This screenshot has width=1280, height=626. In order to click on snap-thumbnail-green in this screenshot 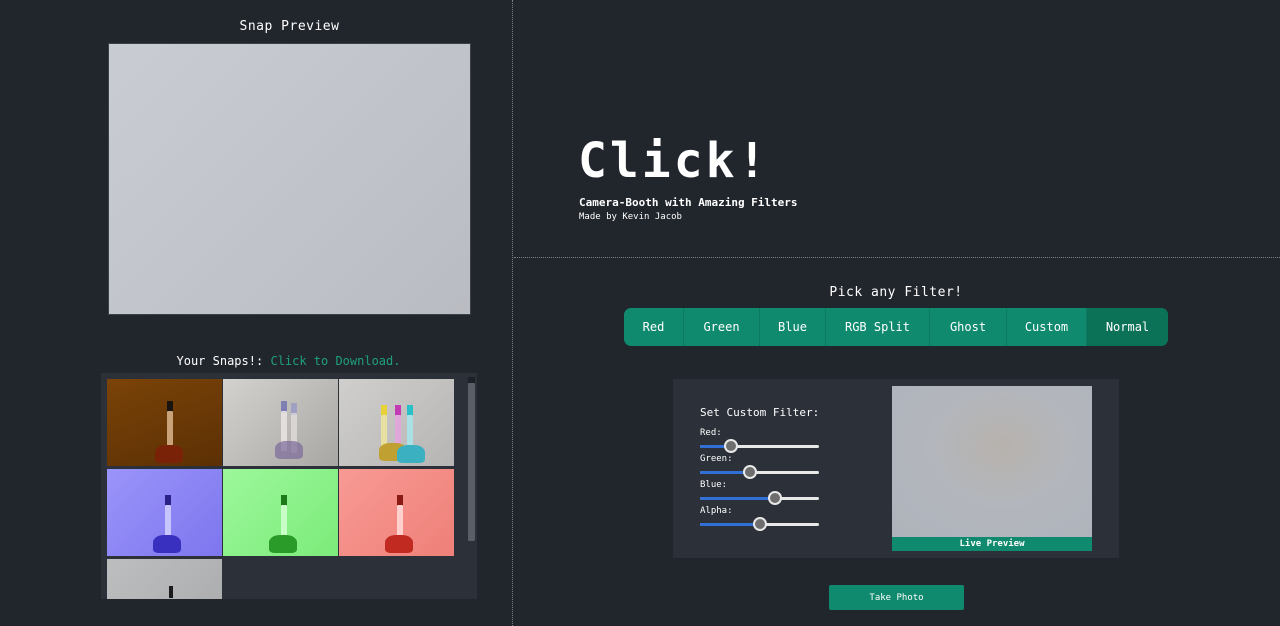, I will do `click(280, 512)`.